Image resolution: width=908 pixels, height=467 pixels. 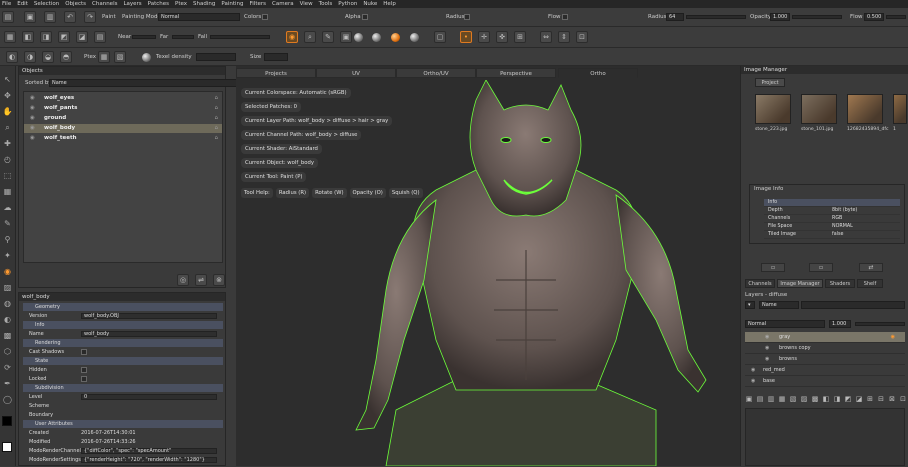 I want to click on tool-icon-19: ⟳, so click(x=7, y=367).